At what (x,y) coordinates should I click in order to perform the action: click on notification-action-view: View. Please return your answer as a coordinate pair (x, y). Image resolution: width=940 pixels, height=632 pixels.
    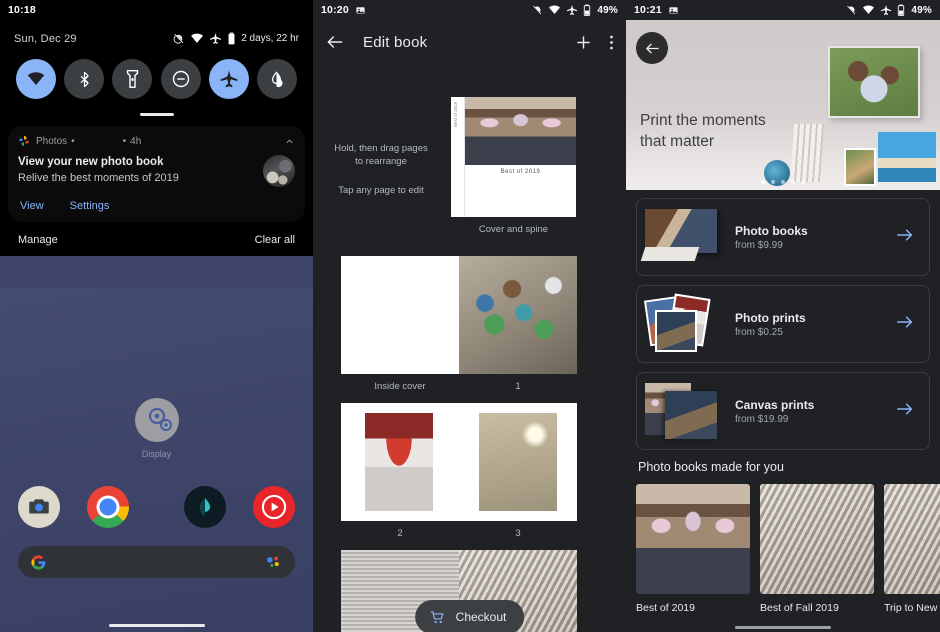
    Looking at the image, I should click on (32, 206).